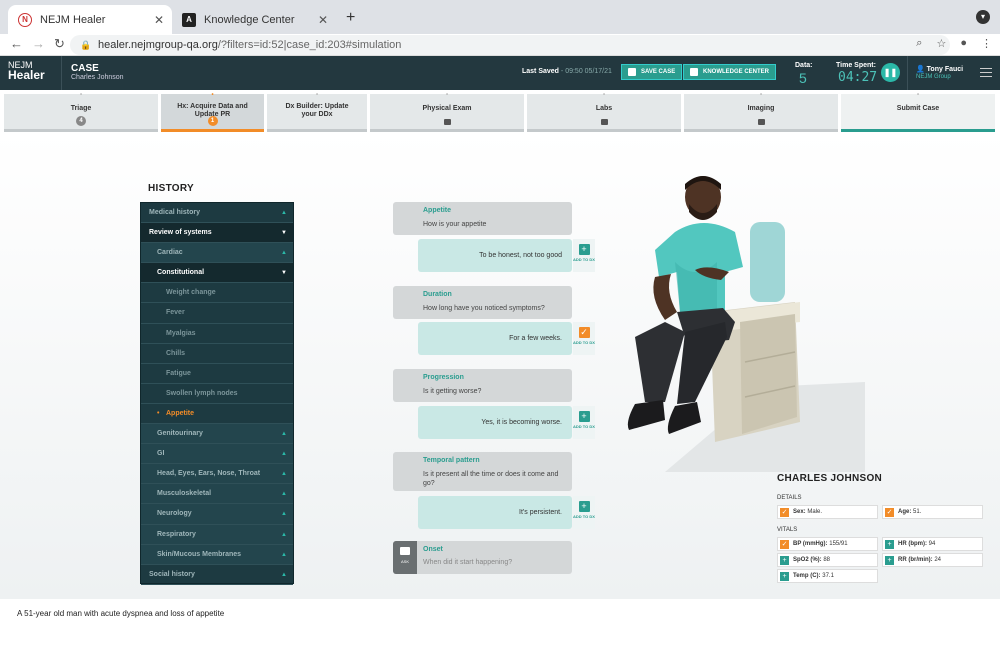  I want to click on history-item: Weight change, so click(217, 293).